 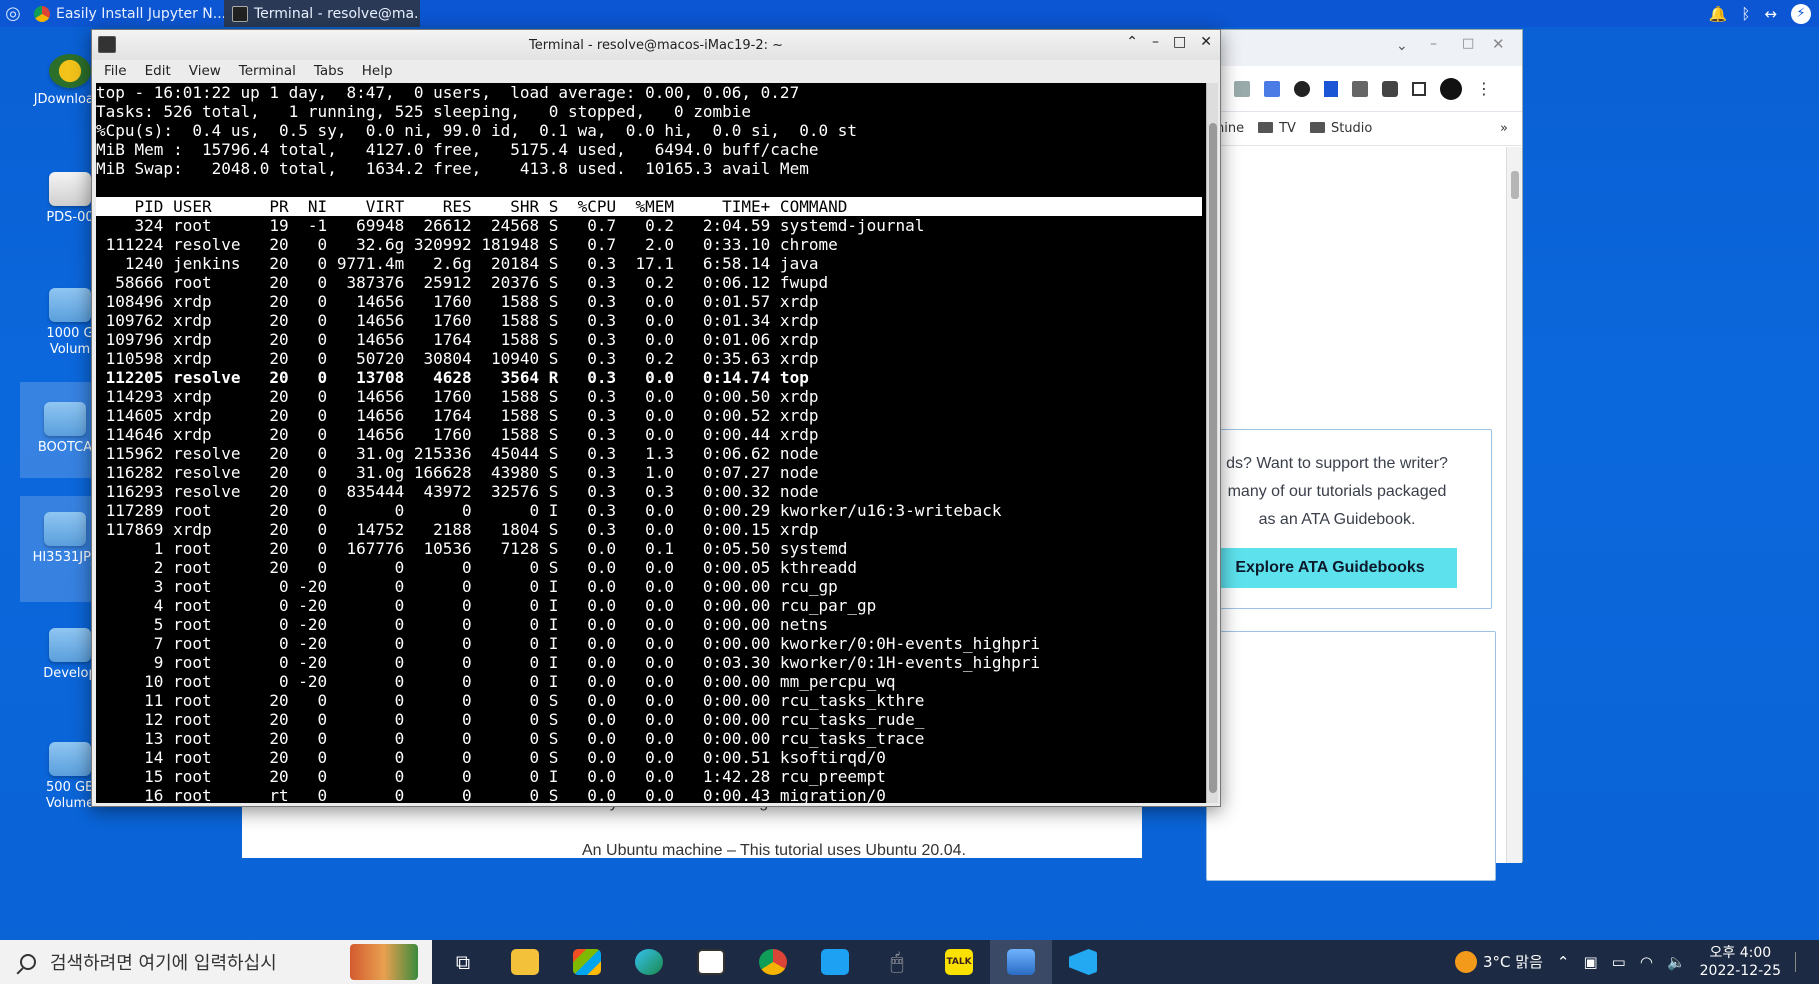 I want to click on mouse-icon: 🖱, so click(x=897, y=962).